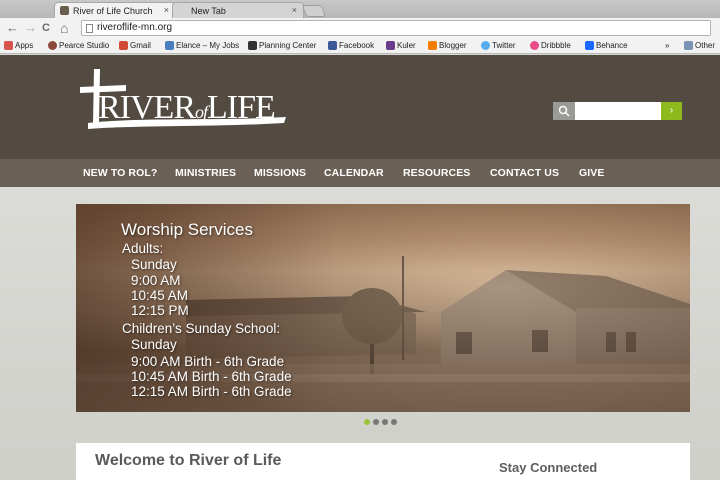 The image size is (720, 480). What do you see at coordinates (332, 45) in the screenshot?
I see `facebook-icon` at bounding box center [332, 45].